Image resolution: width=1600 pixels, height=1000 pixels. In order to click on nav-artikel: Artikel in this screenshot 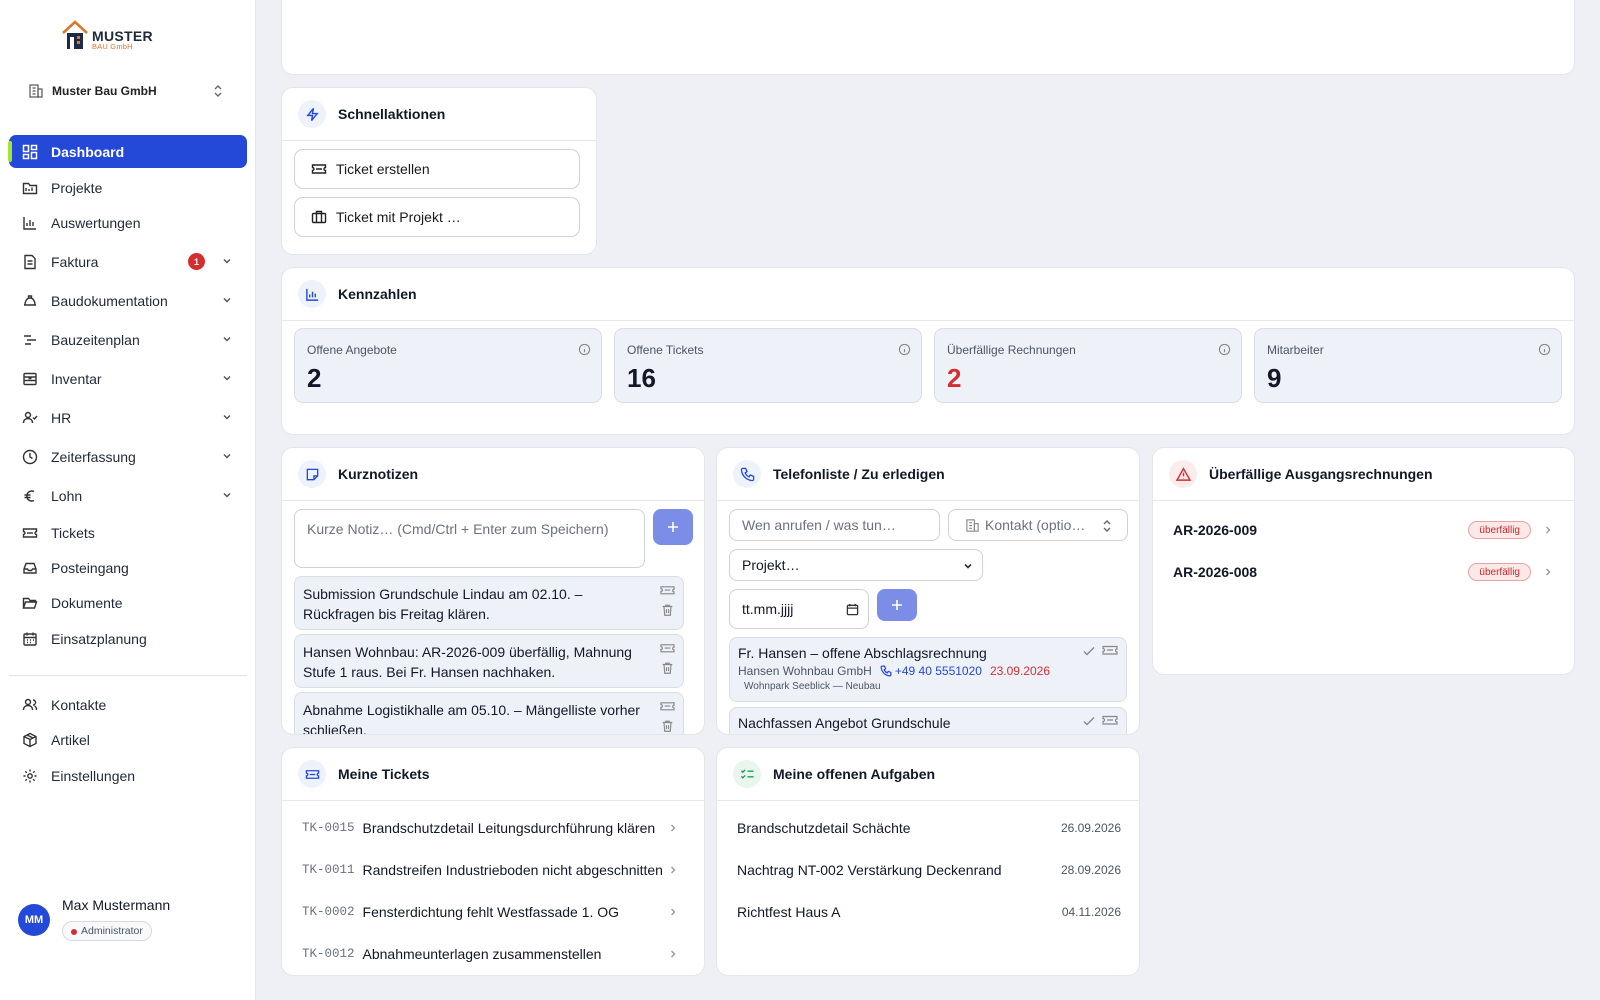, I will do `click(128, 739)`.